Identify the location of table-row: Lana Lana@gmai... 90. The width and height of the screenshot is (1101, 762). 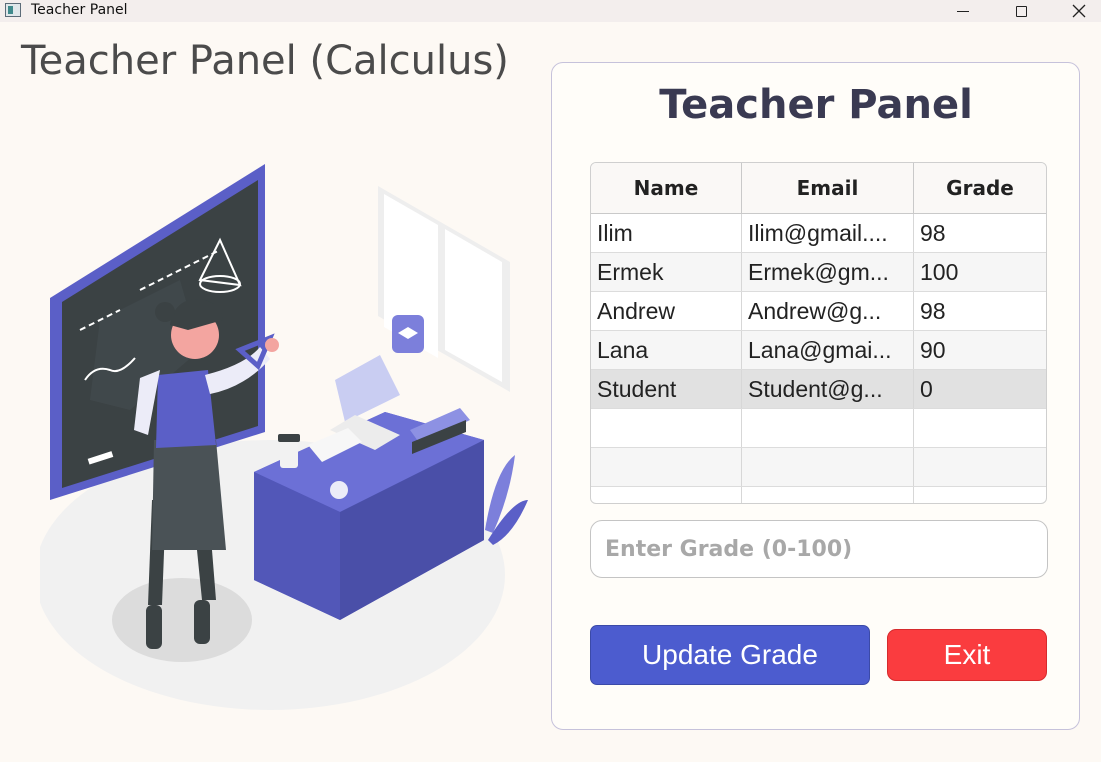
(818, 350).